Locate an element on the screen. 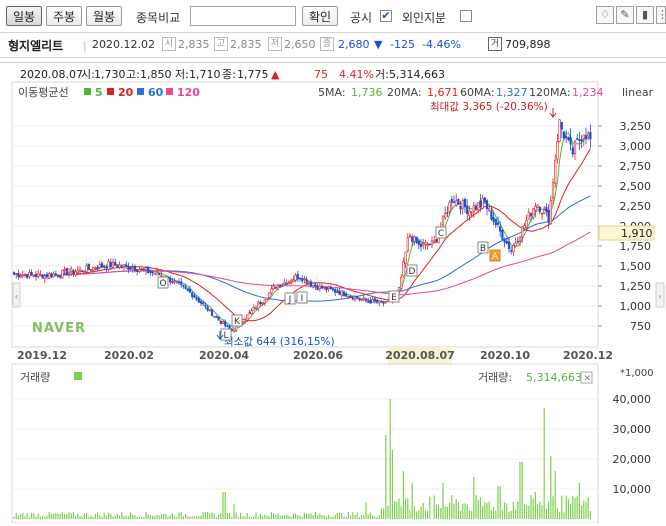  disclosure-label: 공시 is located at coordinates (361, 18).